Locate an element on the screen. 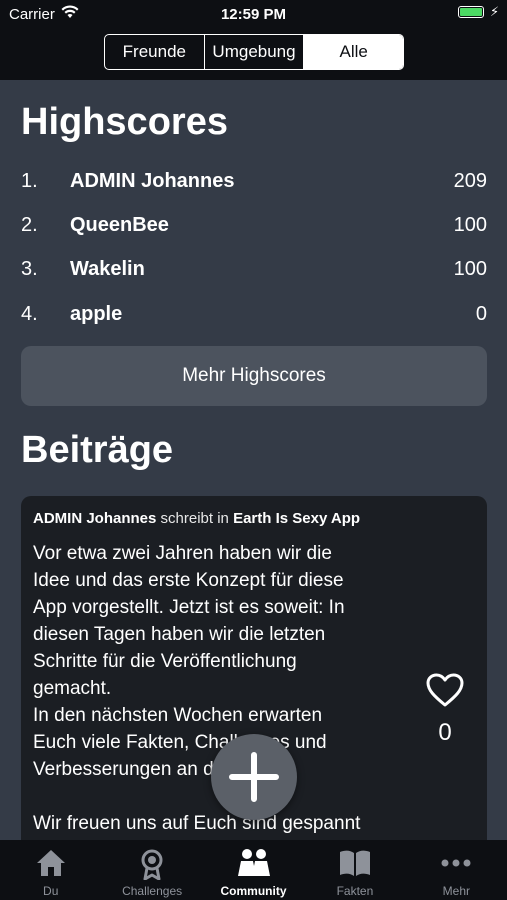 Image resolution: width=507 pixels, height=900 pixels. highscore-row: 4. apple 0 is located at coordinates (254, 314).